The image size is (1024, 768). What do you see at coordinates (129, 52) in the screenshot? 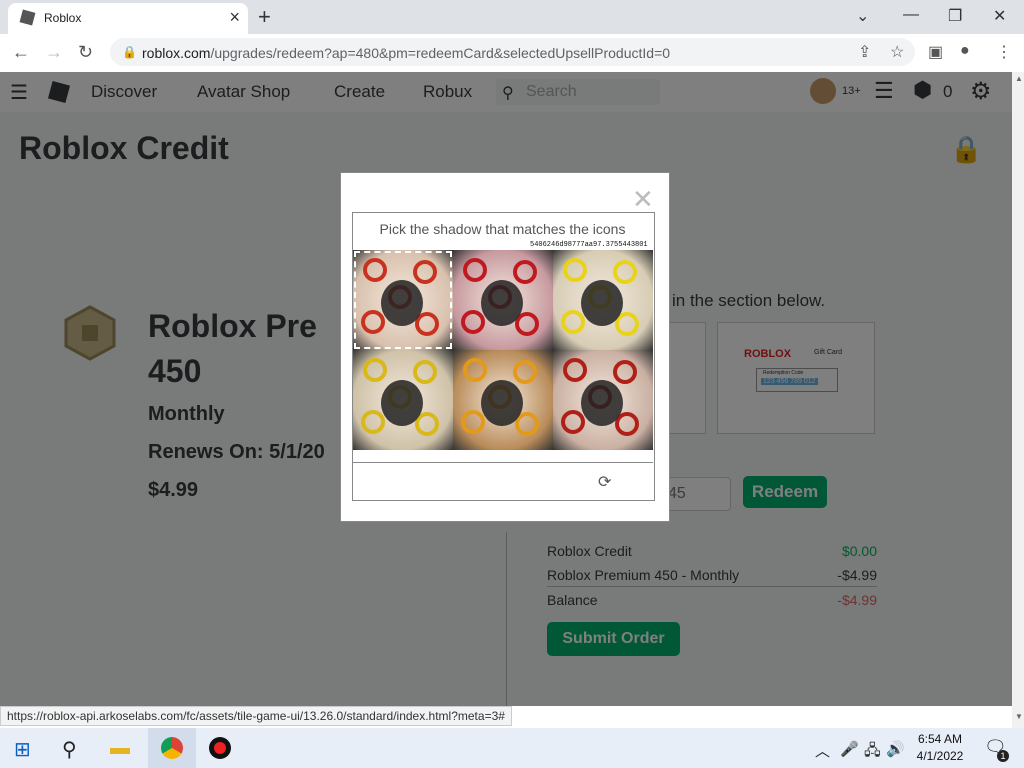
I see `lock-icon: 🔒` at bounding box center [129, 52].